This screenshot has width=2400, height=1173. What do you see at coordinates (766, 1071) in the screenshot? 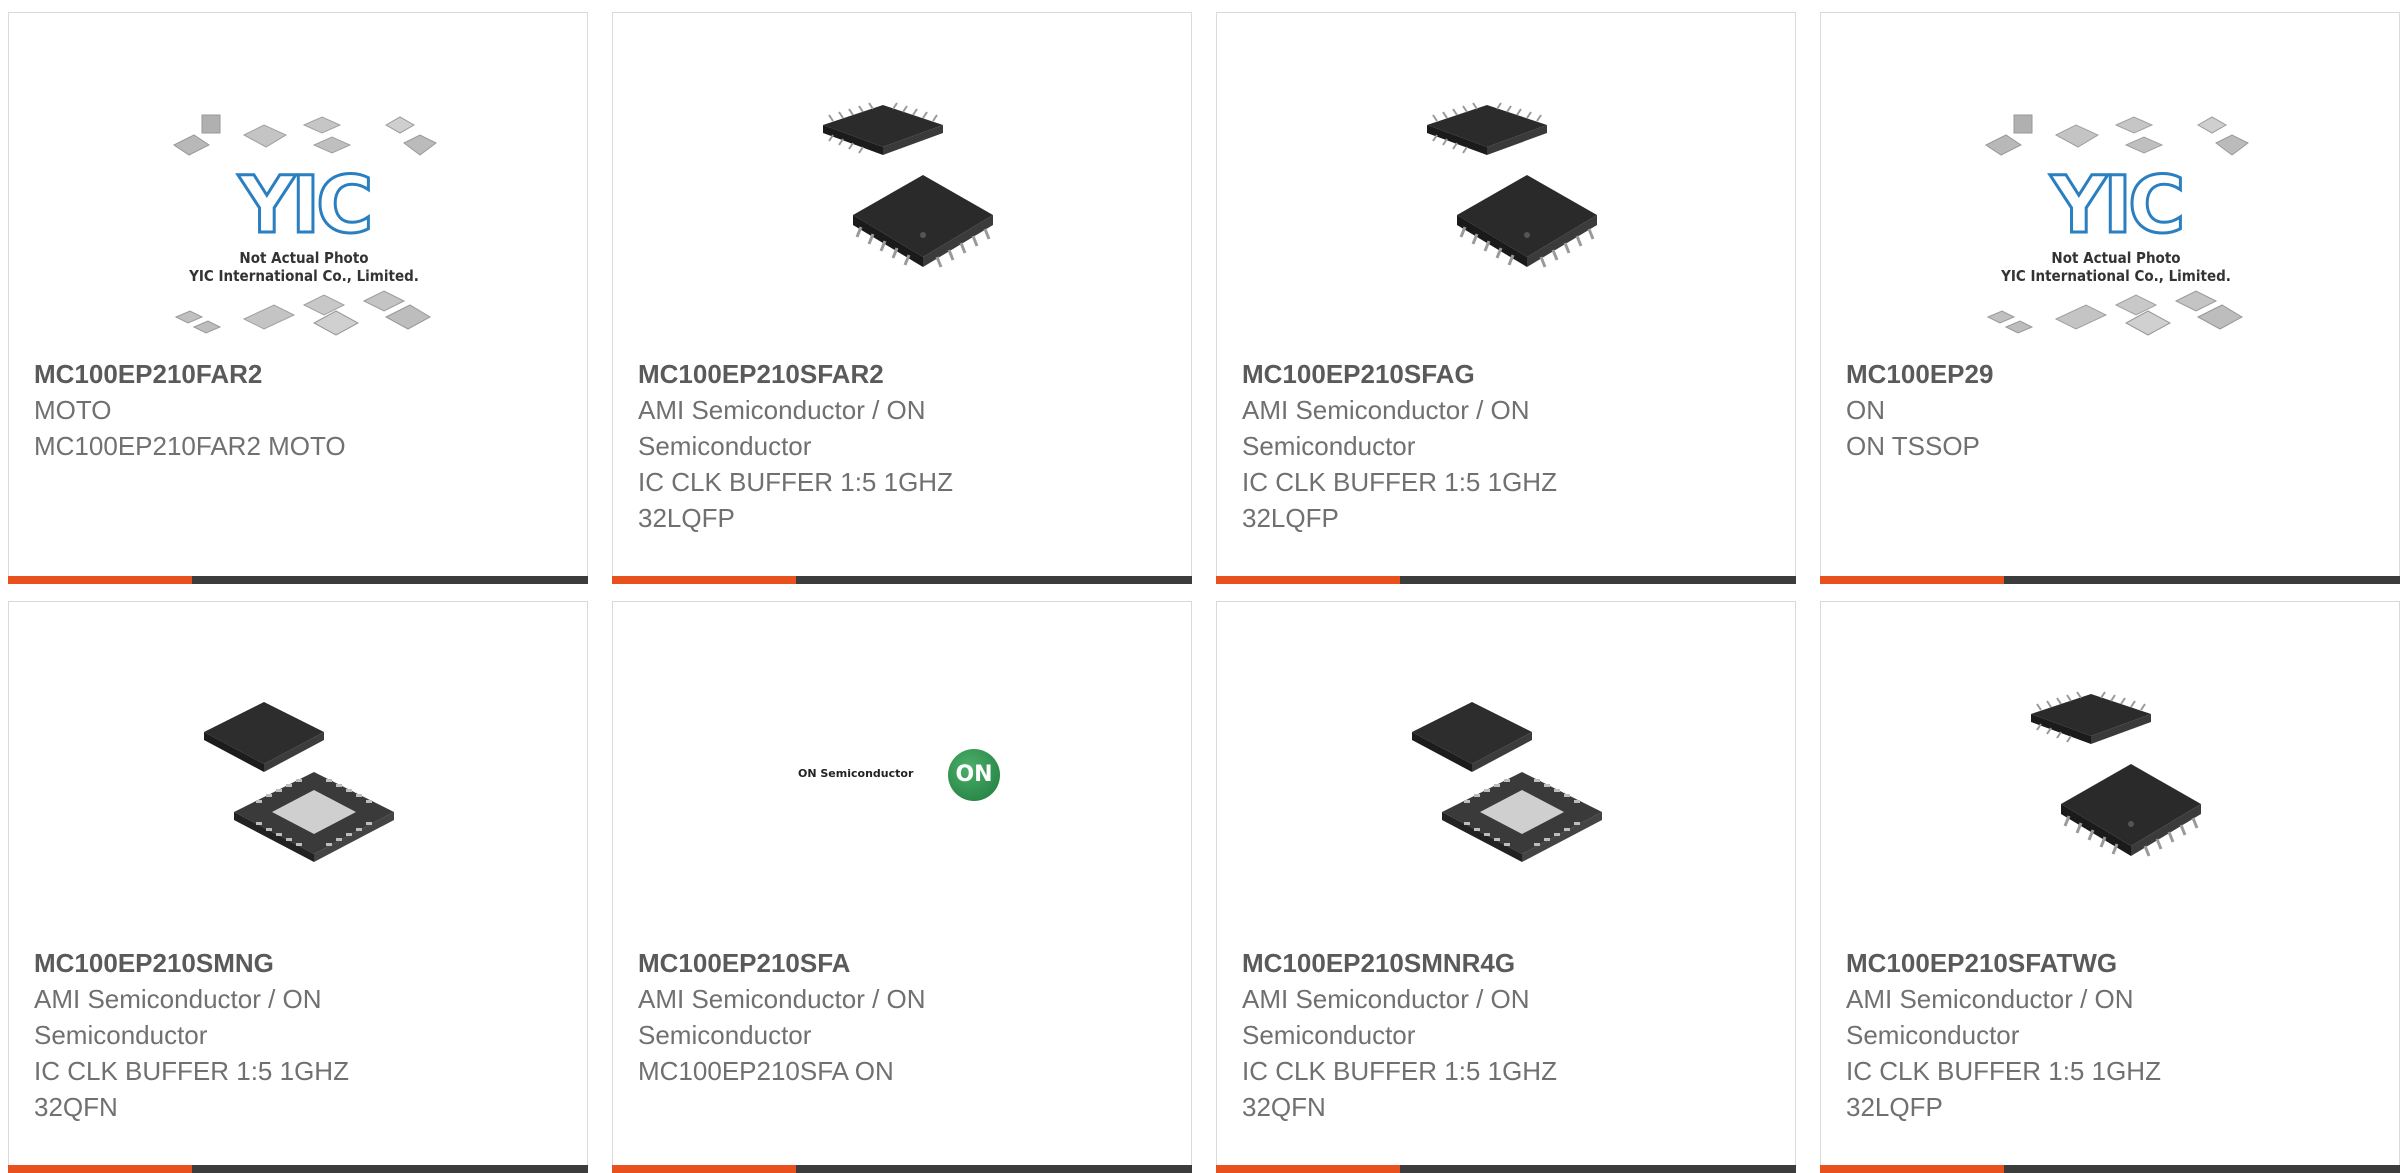
I see `description: MC100EP210SFA ON` at bounding box center [766, 1071].